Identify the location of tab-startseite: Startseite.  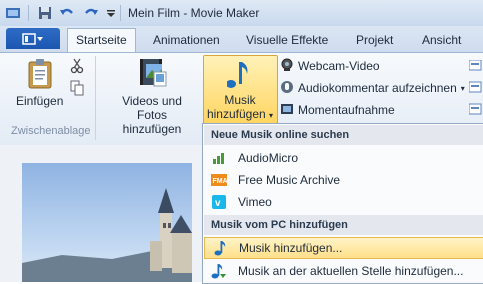
(101, 40).